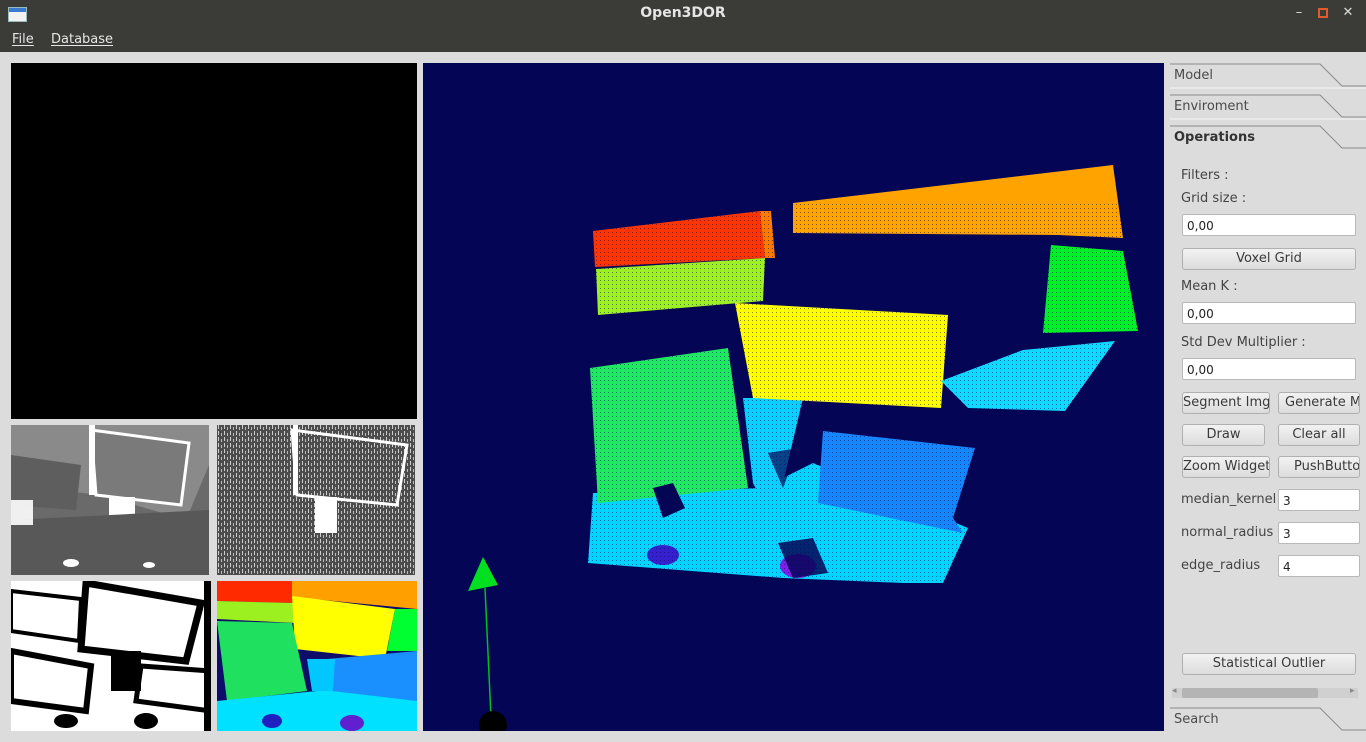 The width and height of the screenshot is (1366, 742). I want to click on window-title: Open3DOR, so click(683, 13).